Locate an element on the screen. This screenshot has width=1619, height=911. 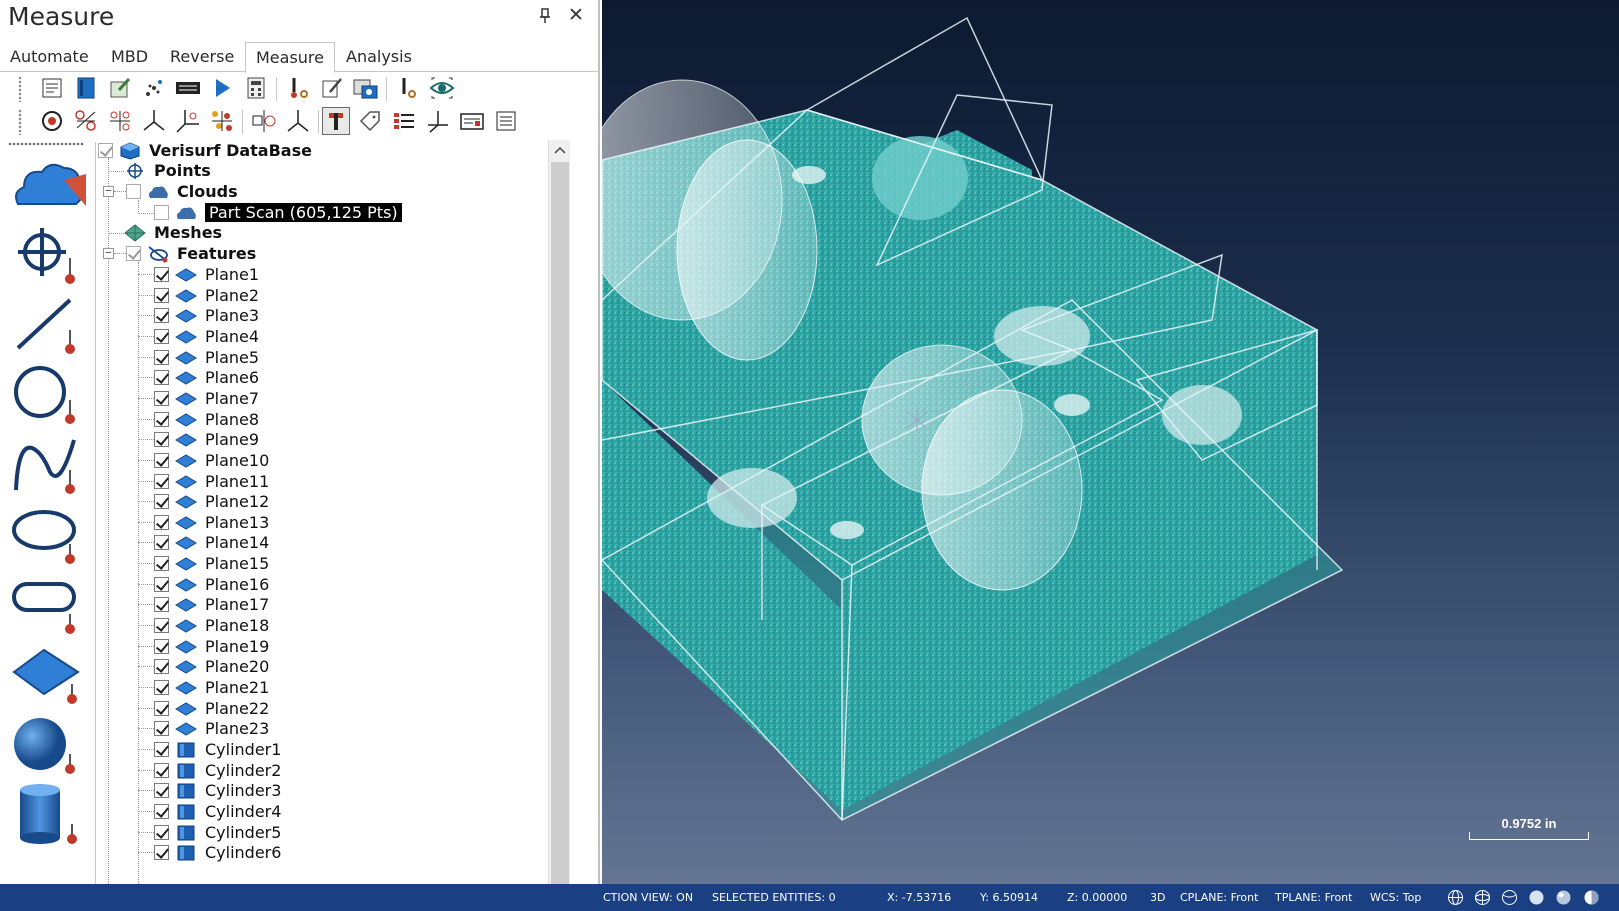
tree-item-plane: Plane19 is located at coordinates (211, 646).